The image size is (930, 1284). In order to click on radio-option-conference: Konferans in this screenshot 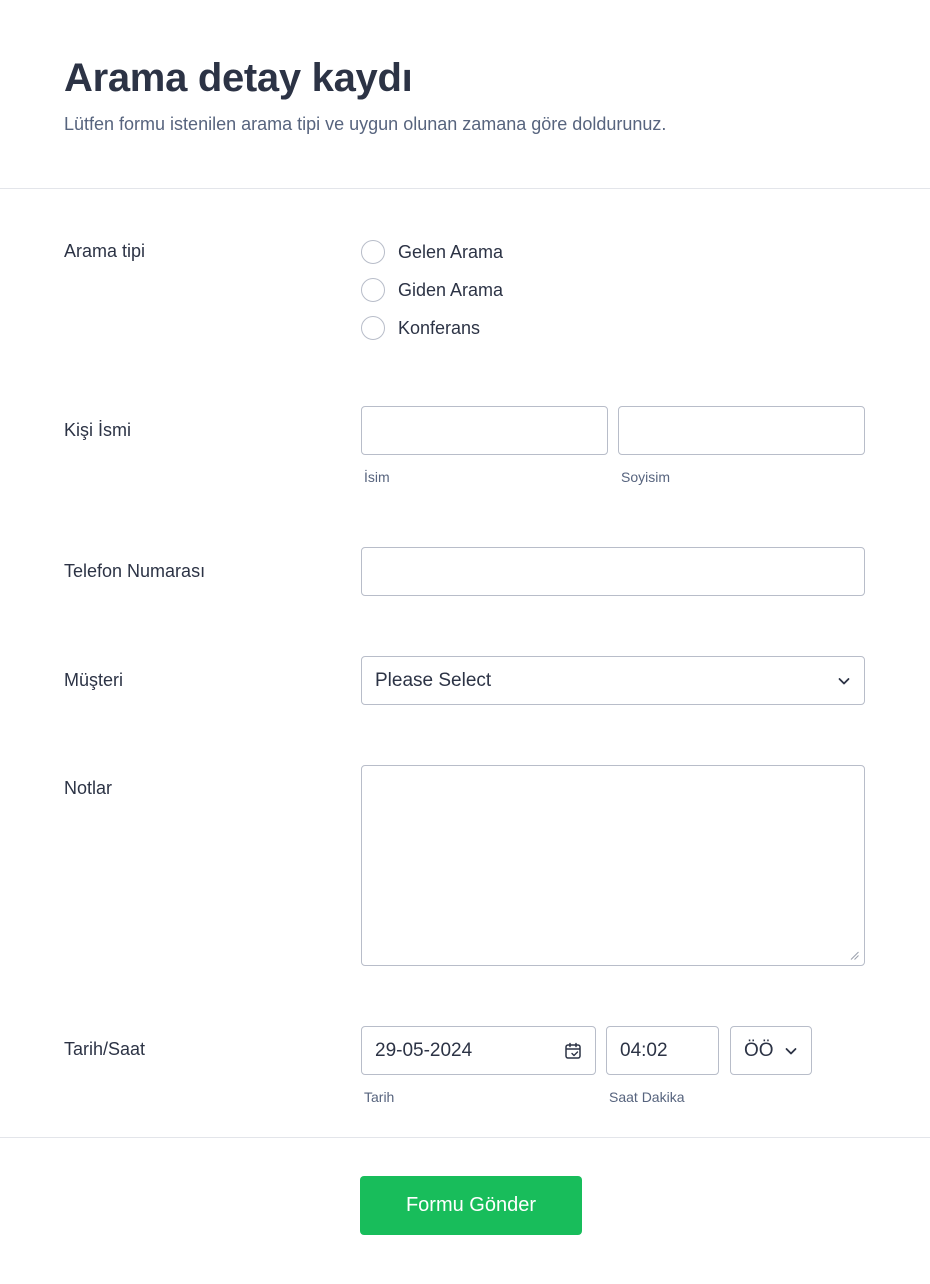, I will do `click(432, 328)`.